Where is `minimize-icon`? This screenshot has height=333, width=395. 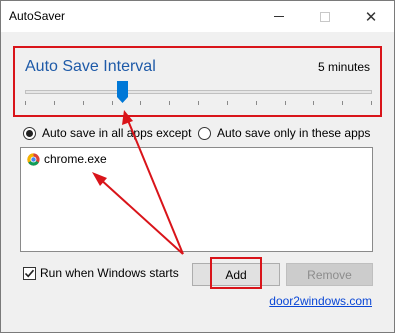 minimize-icon is located at coordinates (279, 16).